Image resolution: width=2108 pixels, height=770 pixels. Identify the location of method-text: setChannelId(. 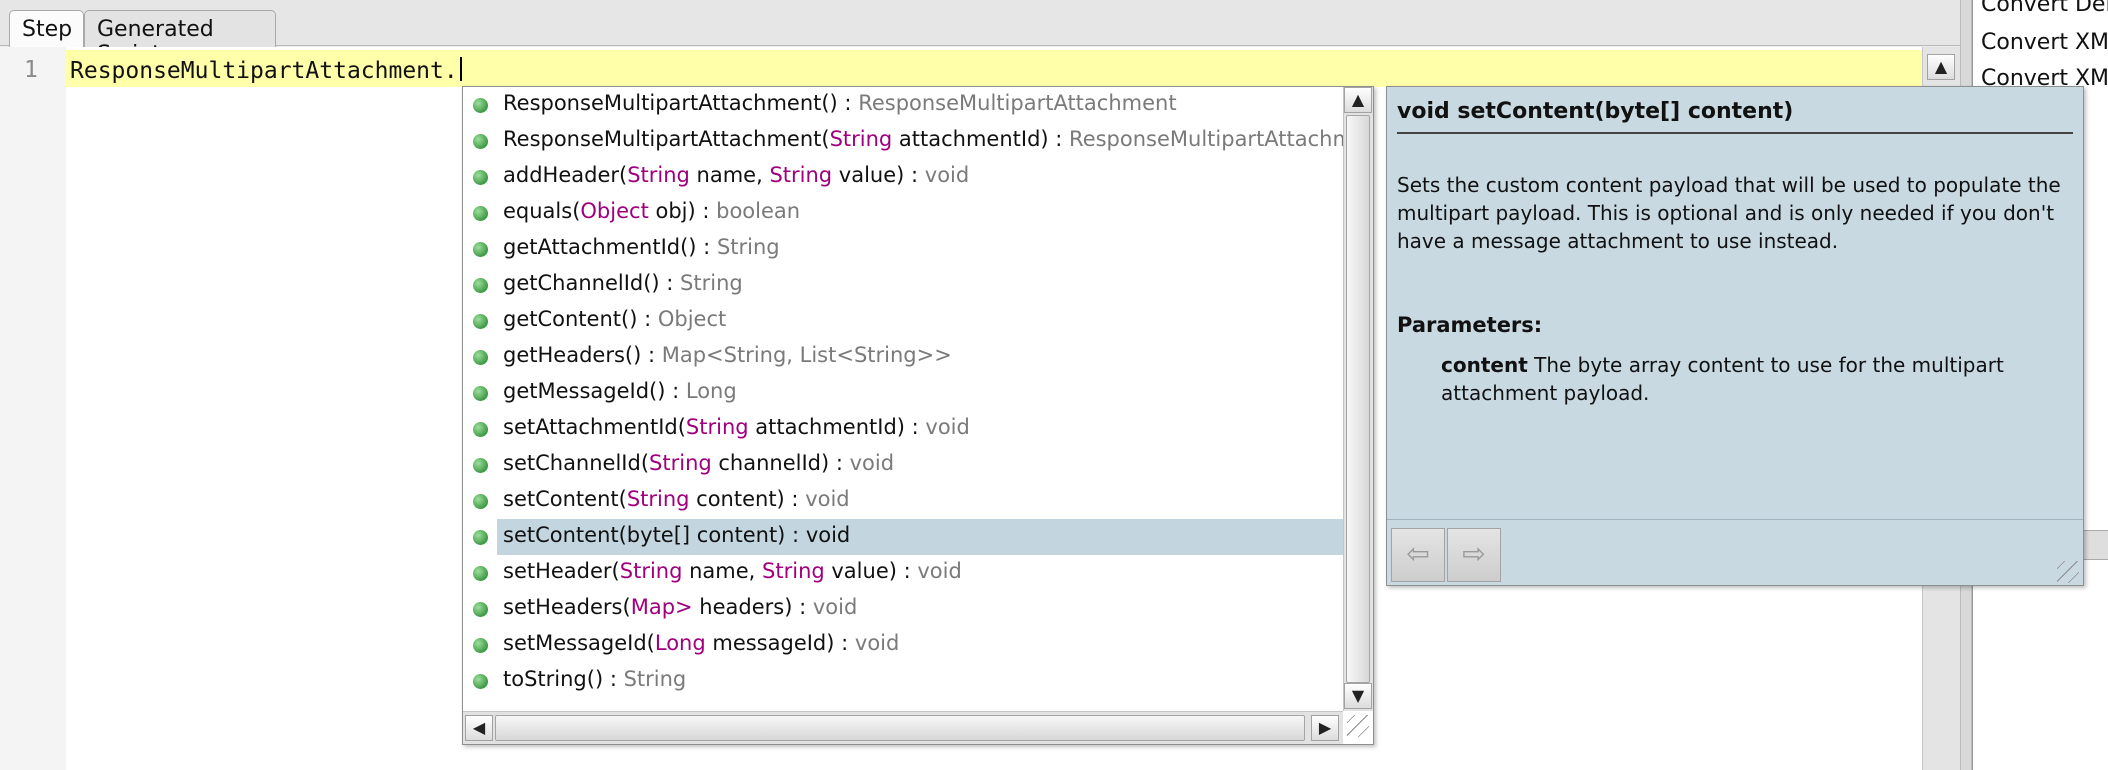
(576, 463).